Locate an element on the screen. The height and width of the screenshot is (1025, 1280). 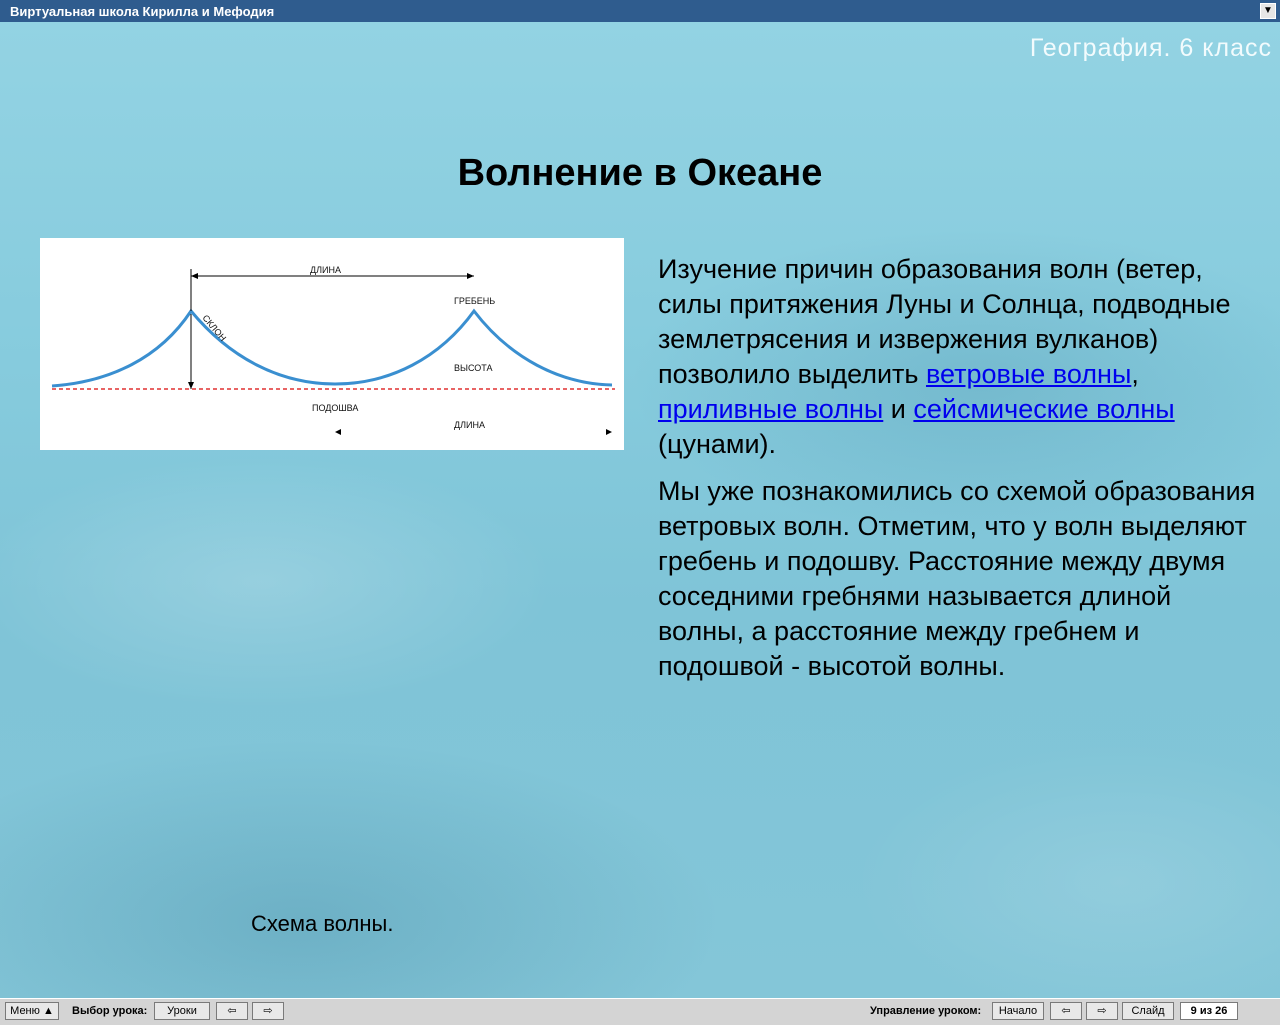
separator-and: и is located at coordinates (894, 409).